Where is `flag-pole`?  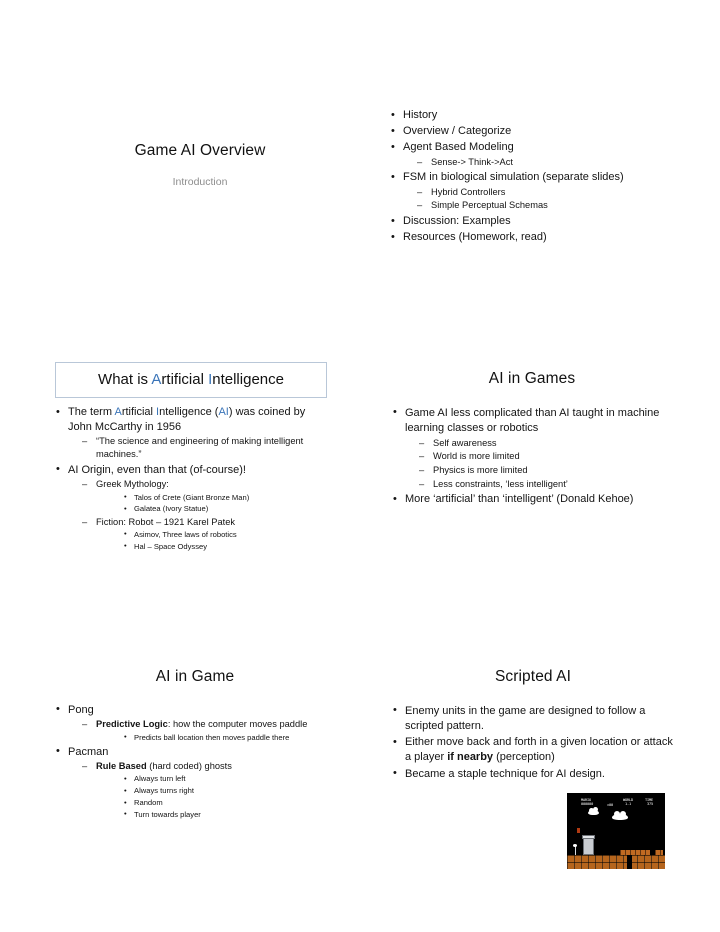 flag-pole is located at coordinates (575, 850).